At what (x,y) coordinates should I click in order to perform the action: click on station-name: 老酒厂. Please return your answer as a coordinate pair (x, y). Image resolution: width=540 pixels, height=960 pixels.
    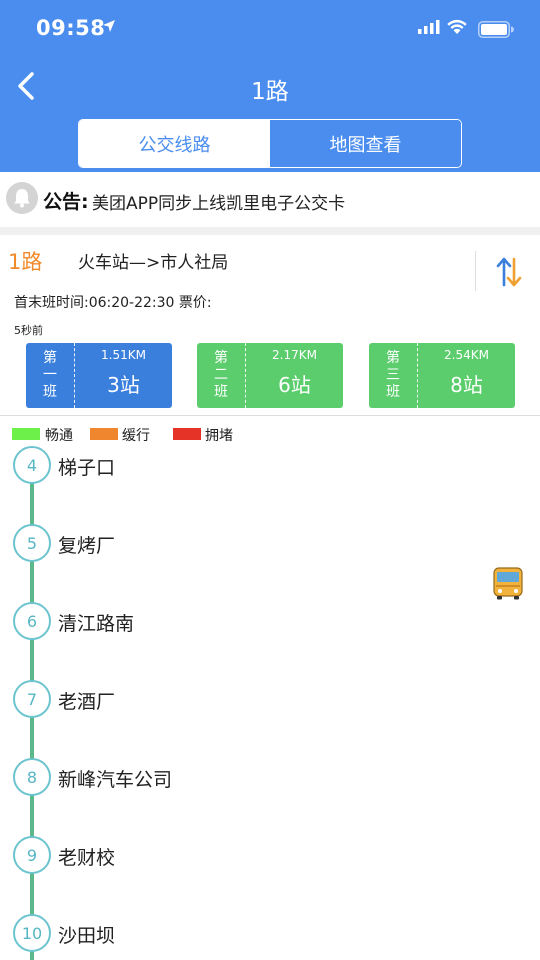
    Looking at the image, I should click on (87, 702).